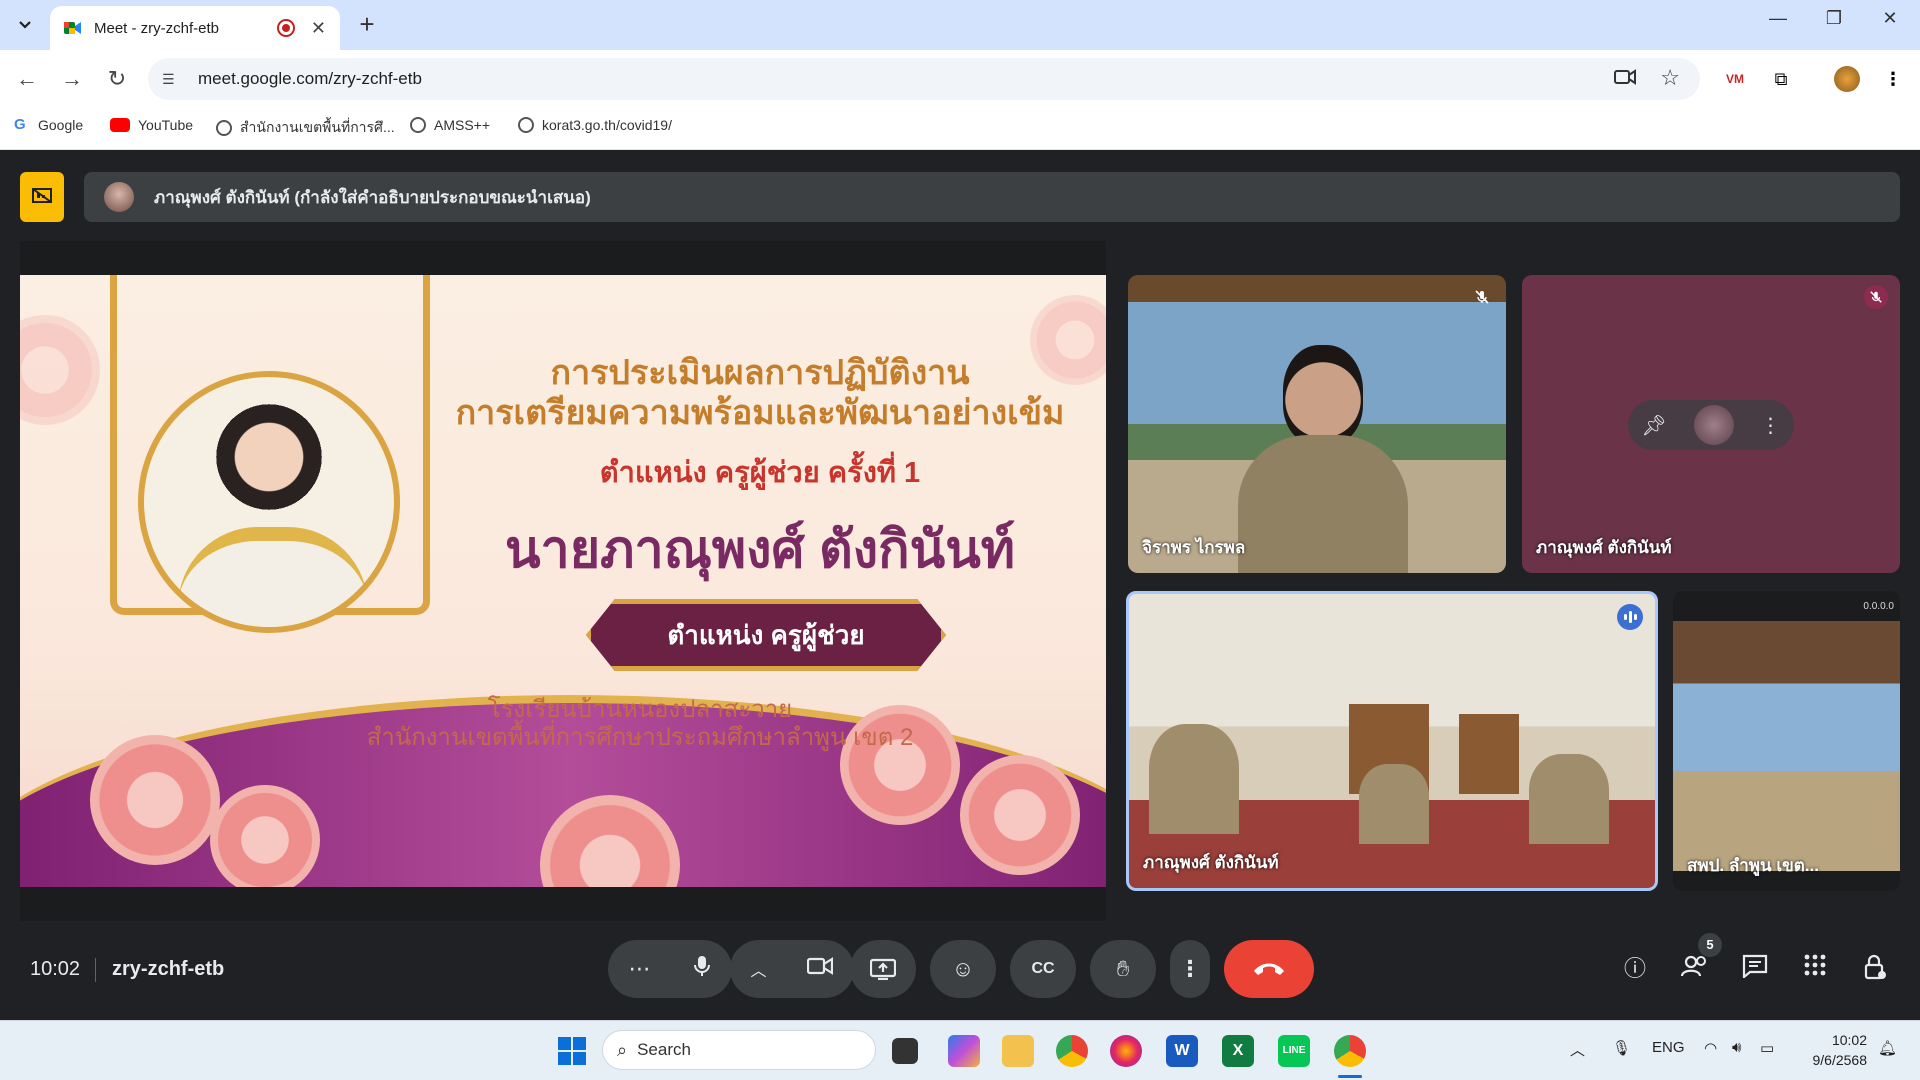 Image resolution: width=1920 pixels, height=1080 pixels. Describe the element at coordinates (1695, 969) in the screenshot. I see `people-icon` at that location.